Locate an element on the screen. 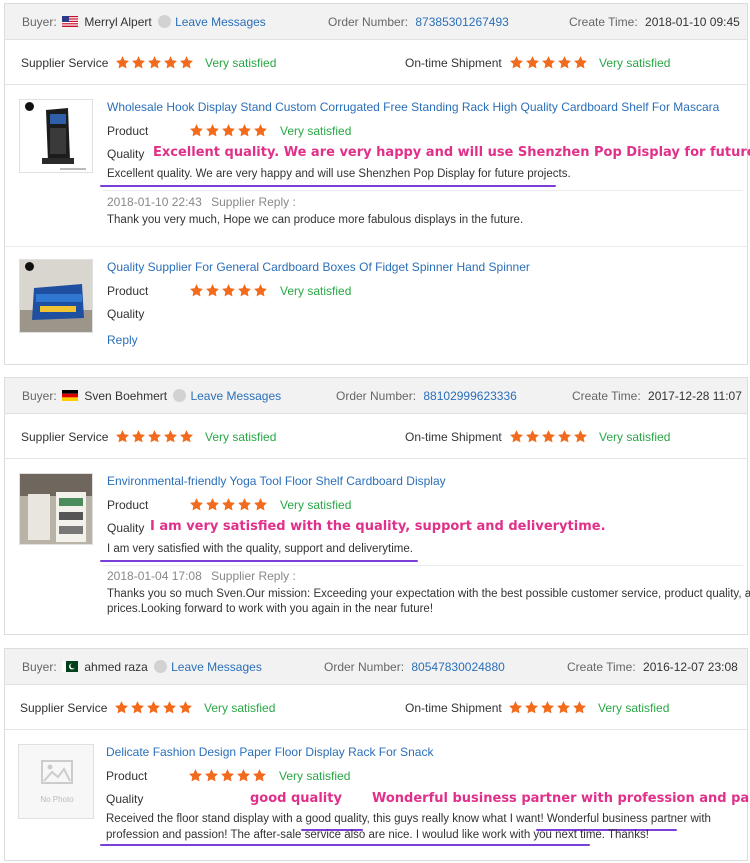  buyer-name: ahmed raza is located at coordinates (116, 667).